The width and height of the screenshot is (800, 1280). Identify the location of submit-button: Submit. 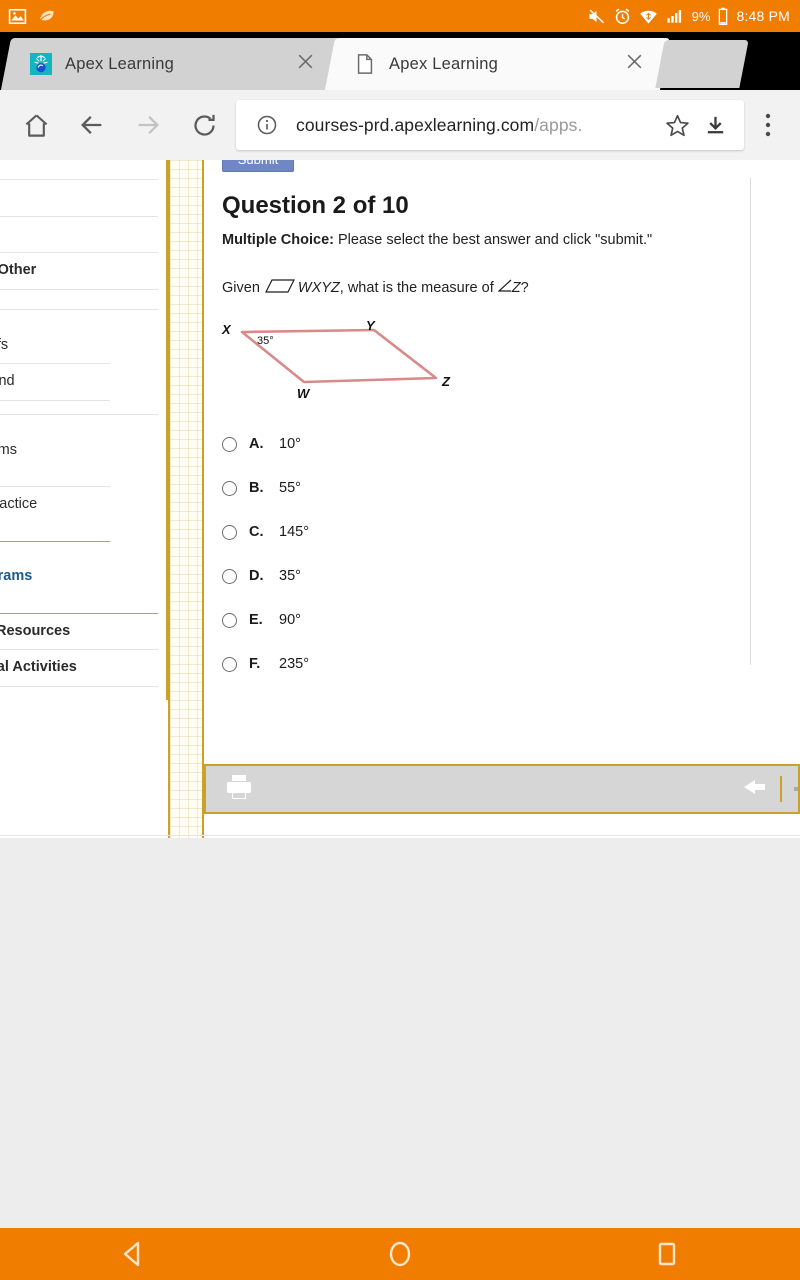
(258, 166).